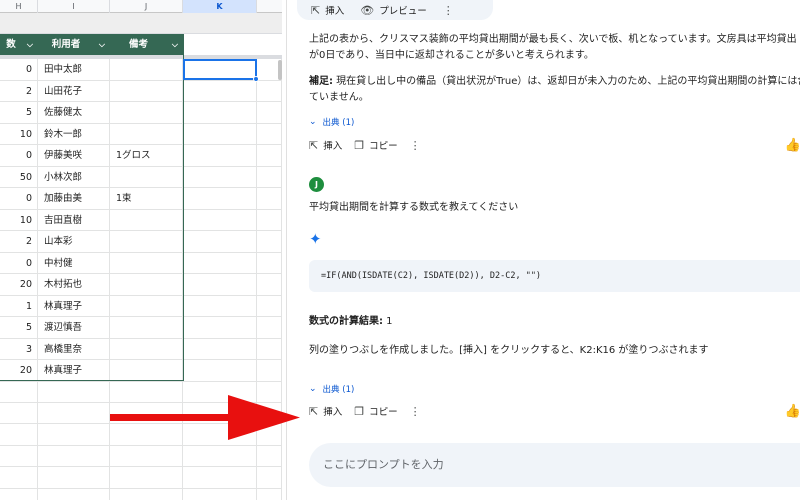 Image resolution: width=800 pixels, height=500 pixels. What do you see at coordinates (74, 156) in the screenshot?
I see `cell-user: 伊藤美咲` at bounding box center [74, 156].